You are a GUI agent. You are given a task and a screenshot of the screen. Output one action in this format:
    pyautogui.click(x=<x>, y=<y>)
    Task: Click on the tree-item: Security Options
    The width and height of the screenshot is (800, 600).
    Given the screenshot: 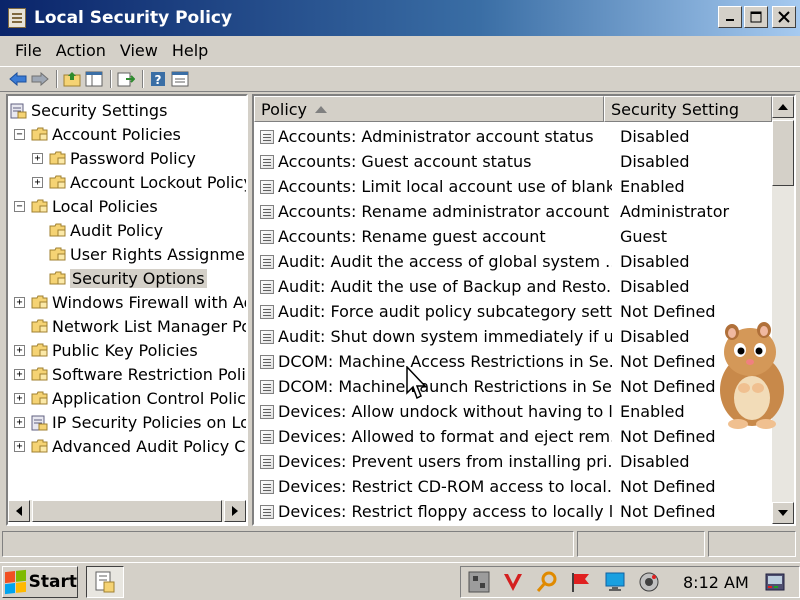 What is the action you would take?
    pyautogui.click(x=119, y=278)
    